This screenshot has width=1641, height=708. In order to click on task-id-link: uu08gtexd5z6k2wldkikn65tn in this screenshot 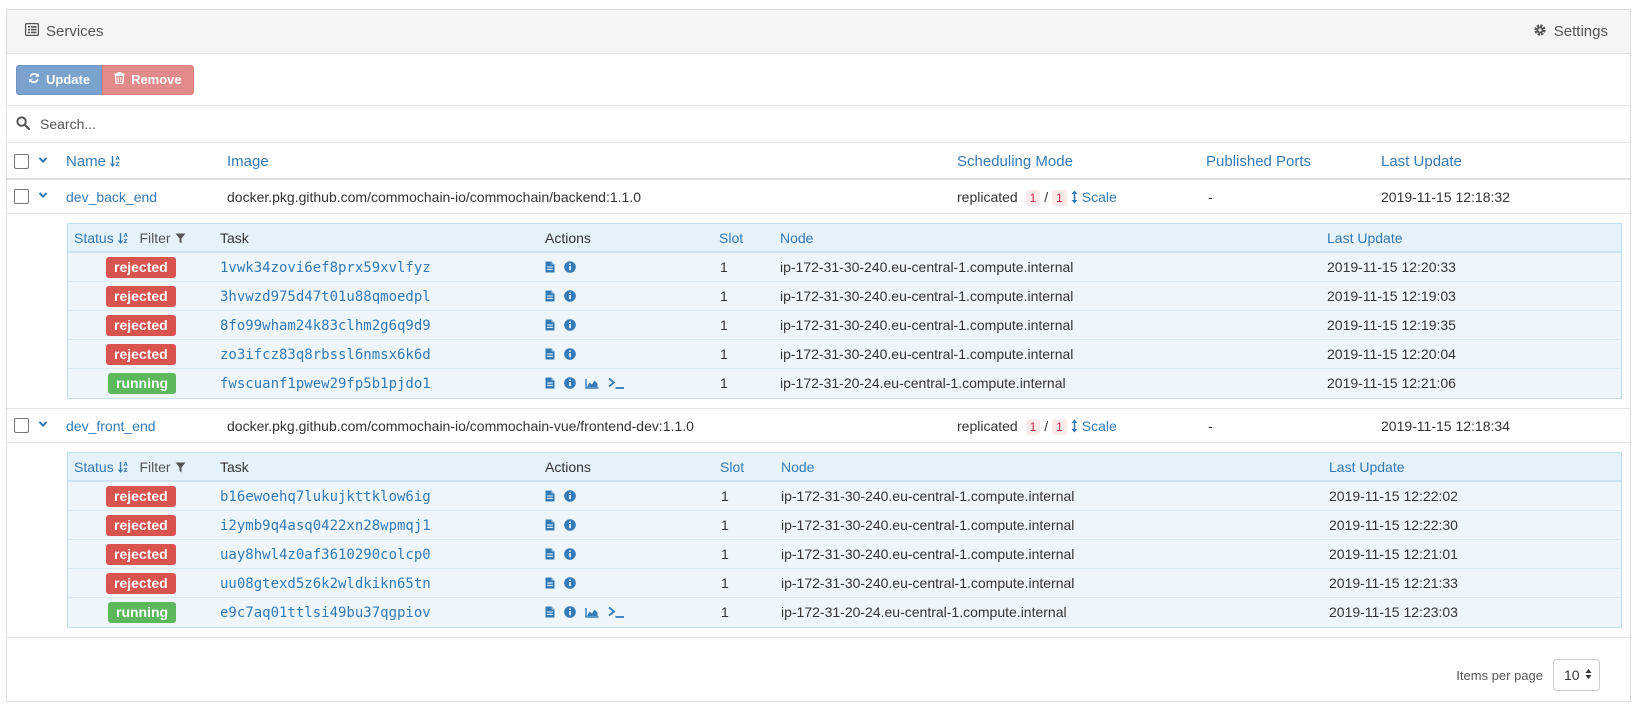, I will do `click(325, 584)`.